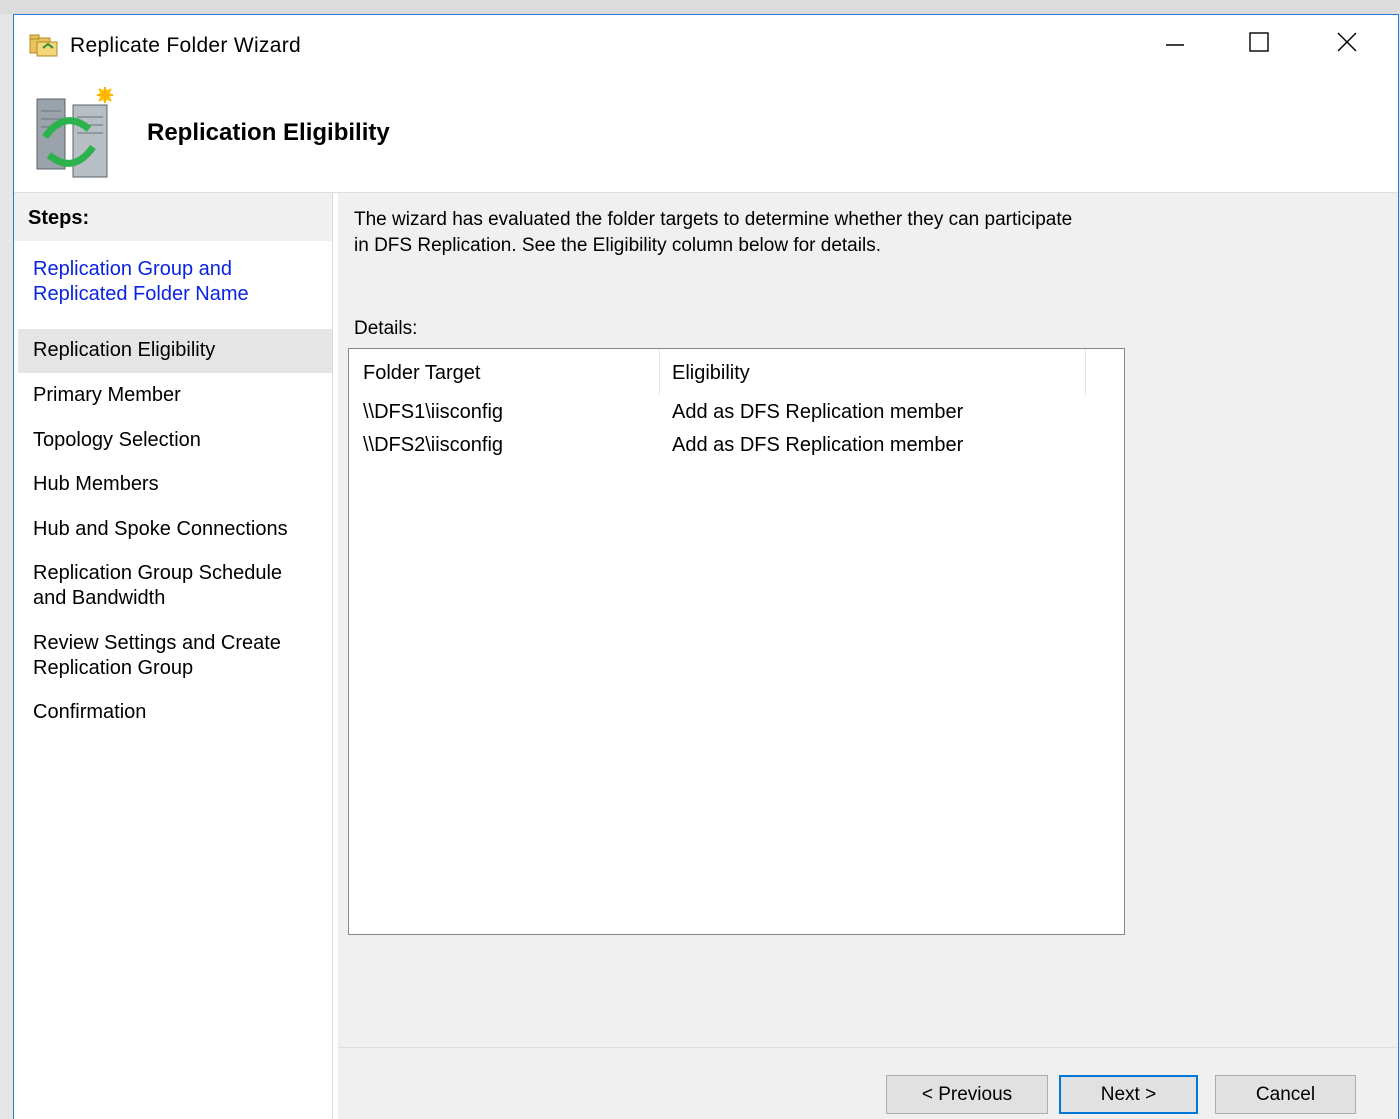 The height and width of the screenshot is (1119, 1400). Describe the element at coordinates (158, 585) in the screenshot. I see `step-schedule-bandwidth: Replication Group Schedule and Bandwidth` at that location.